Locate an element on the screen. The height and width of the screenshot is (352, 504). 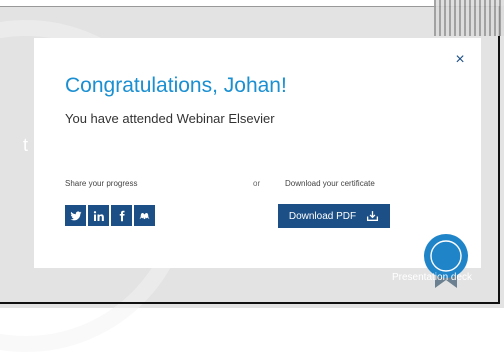
twitter-icon is located at coordinates (75, 215).